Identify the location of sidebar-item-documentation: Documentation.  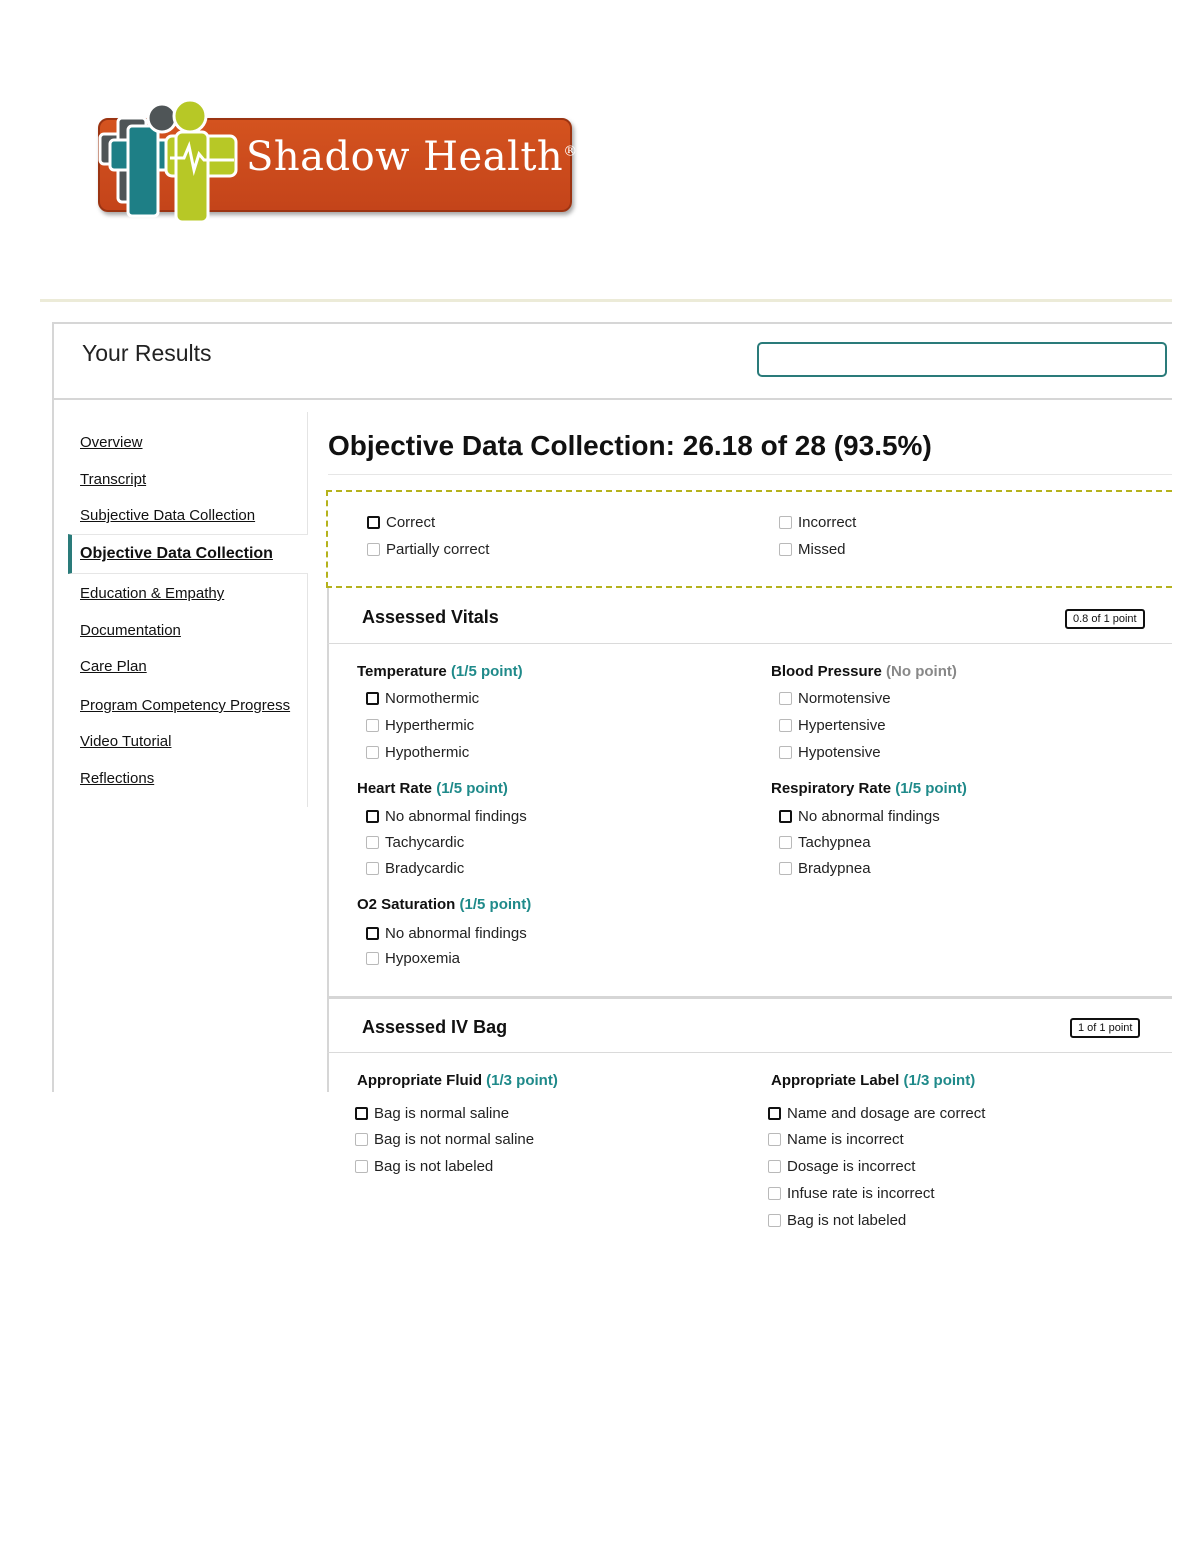
(130, 630).